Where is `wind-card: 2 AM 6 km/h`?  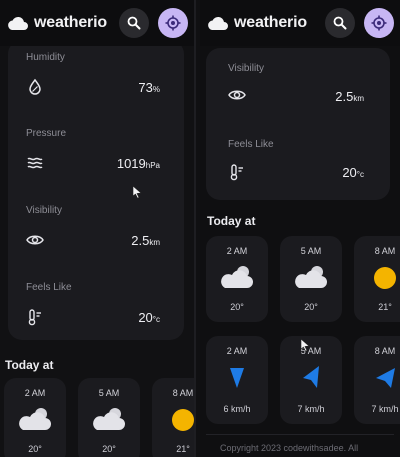 wind-card: 2 AM 6 km/h is located at coordinates (237, 380).